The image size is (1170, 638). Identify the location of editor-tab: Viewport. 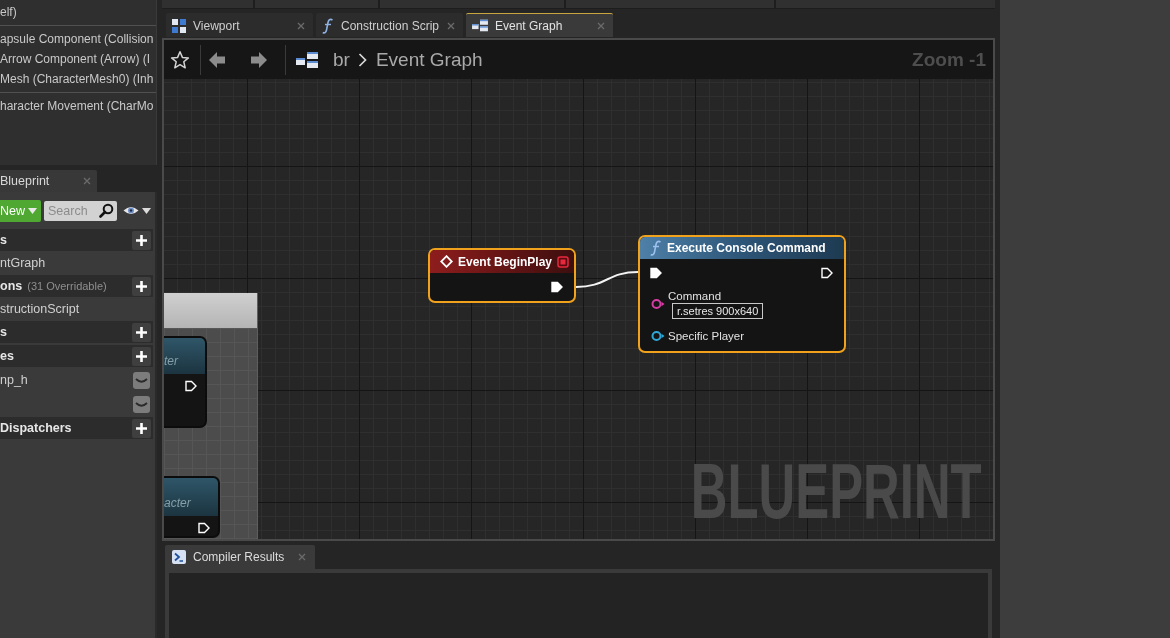
(239, 25).